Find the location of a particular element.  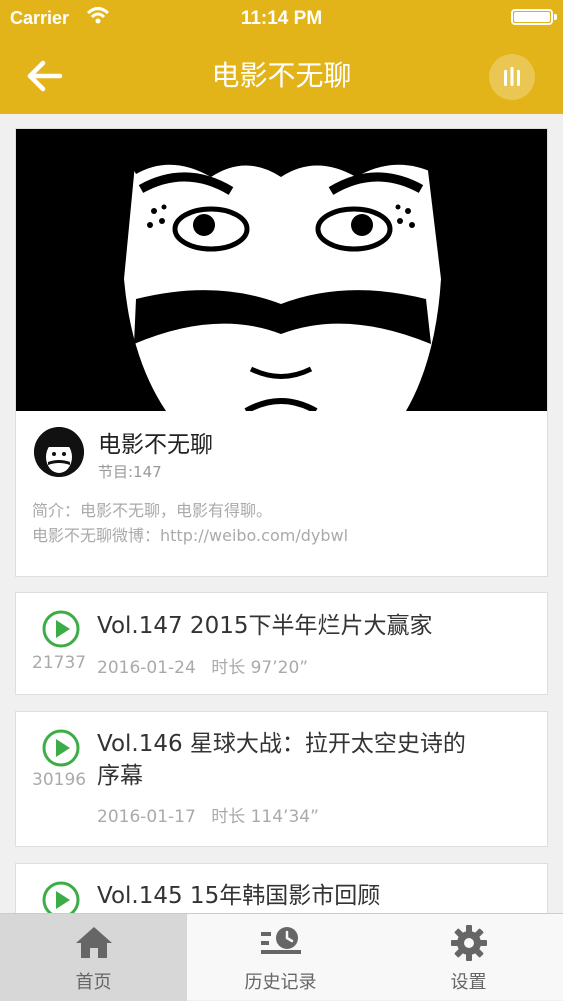

tab-history: 历史记录 is located at coordinates (280, 957).